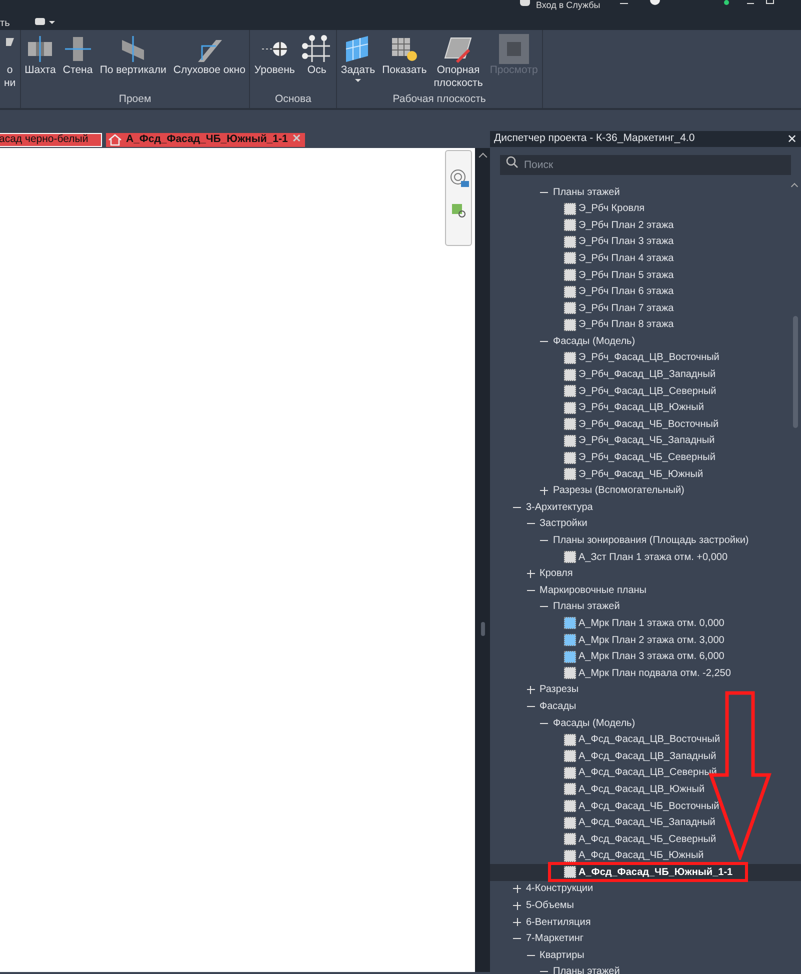  Describe the element at coordinates (641, 424) in the screenshot. I see `tree-item: Э_Рбч_Фасад_ЧБ_Восточный` at that location.